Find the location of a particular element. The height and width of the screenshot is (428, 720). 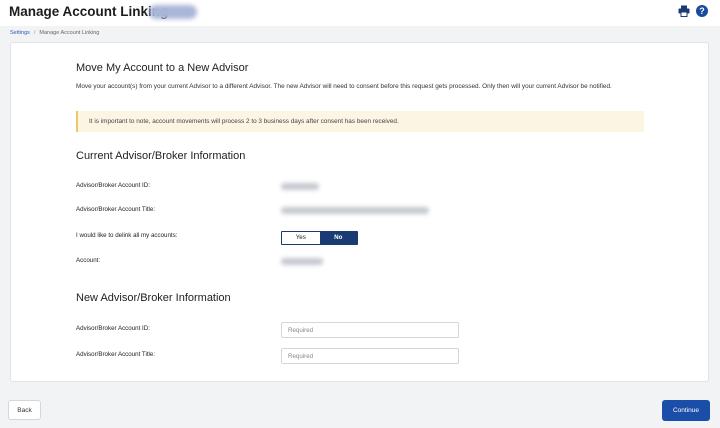

back-button: Back is located at coordinates (24, 410).